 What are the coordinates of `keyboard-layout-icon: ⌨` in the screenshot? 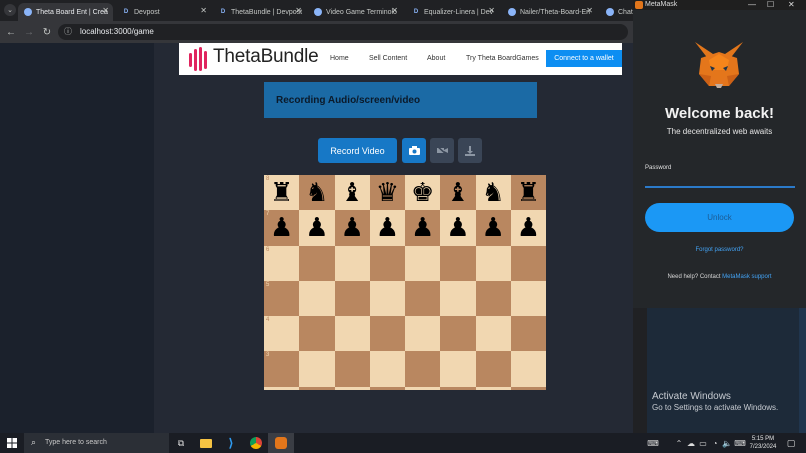 It's located at (653, 443).